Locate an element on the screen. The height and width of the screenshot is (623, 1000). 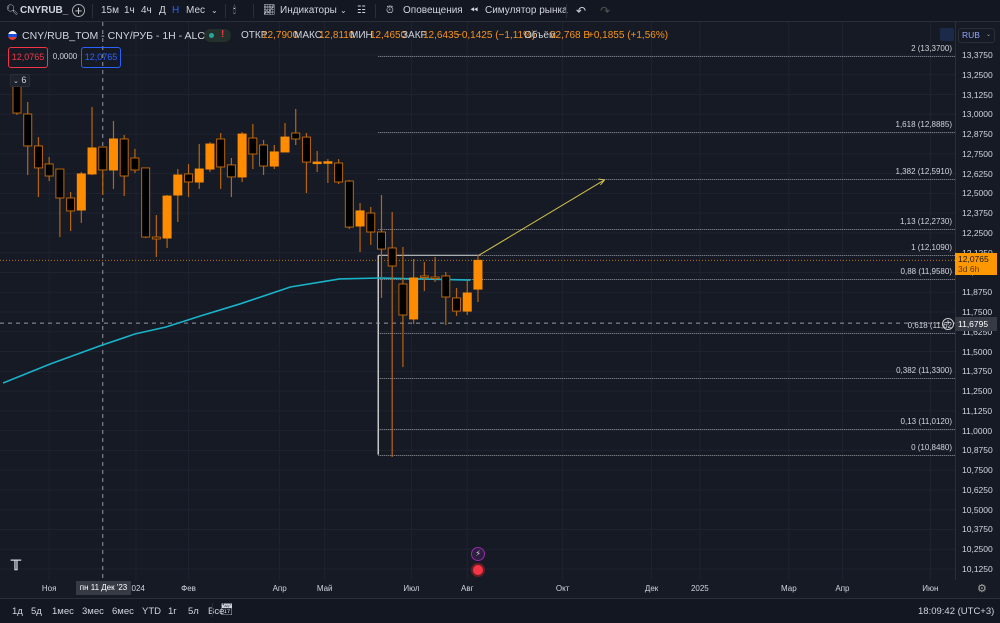
price-tick-label: 11,3750 is located at coordinates (977, 371).